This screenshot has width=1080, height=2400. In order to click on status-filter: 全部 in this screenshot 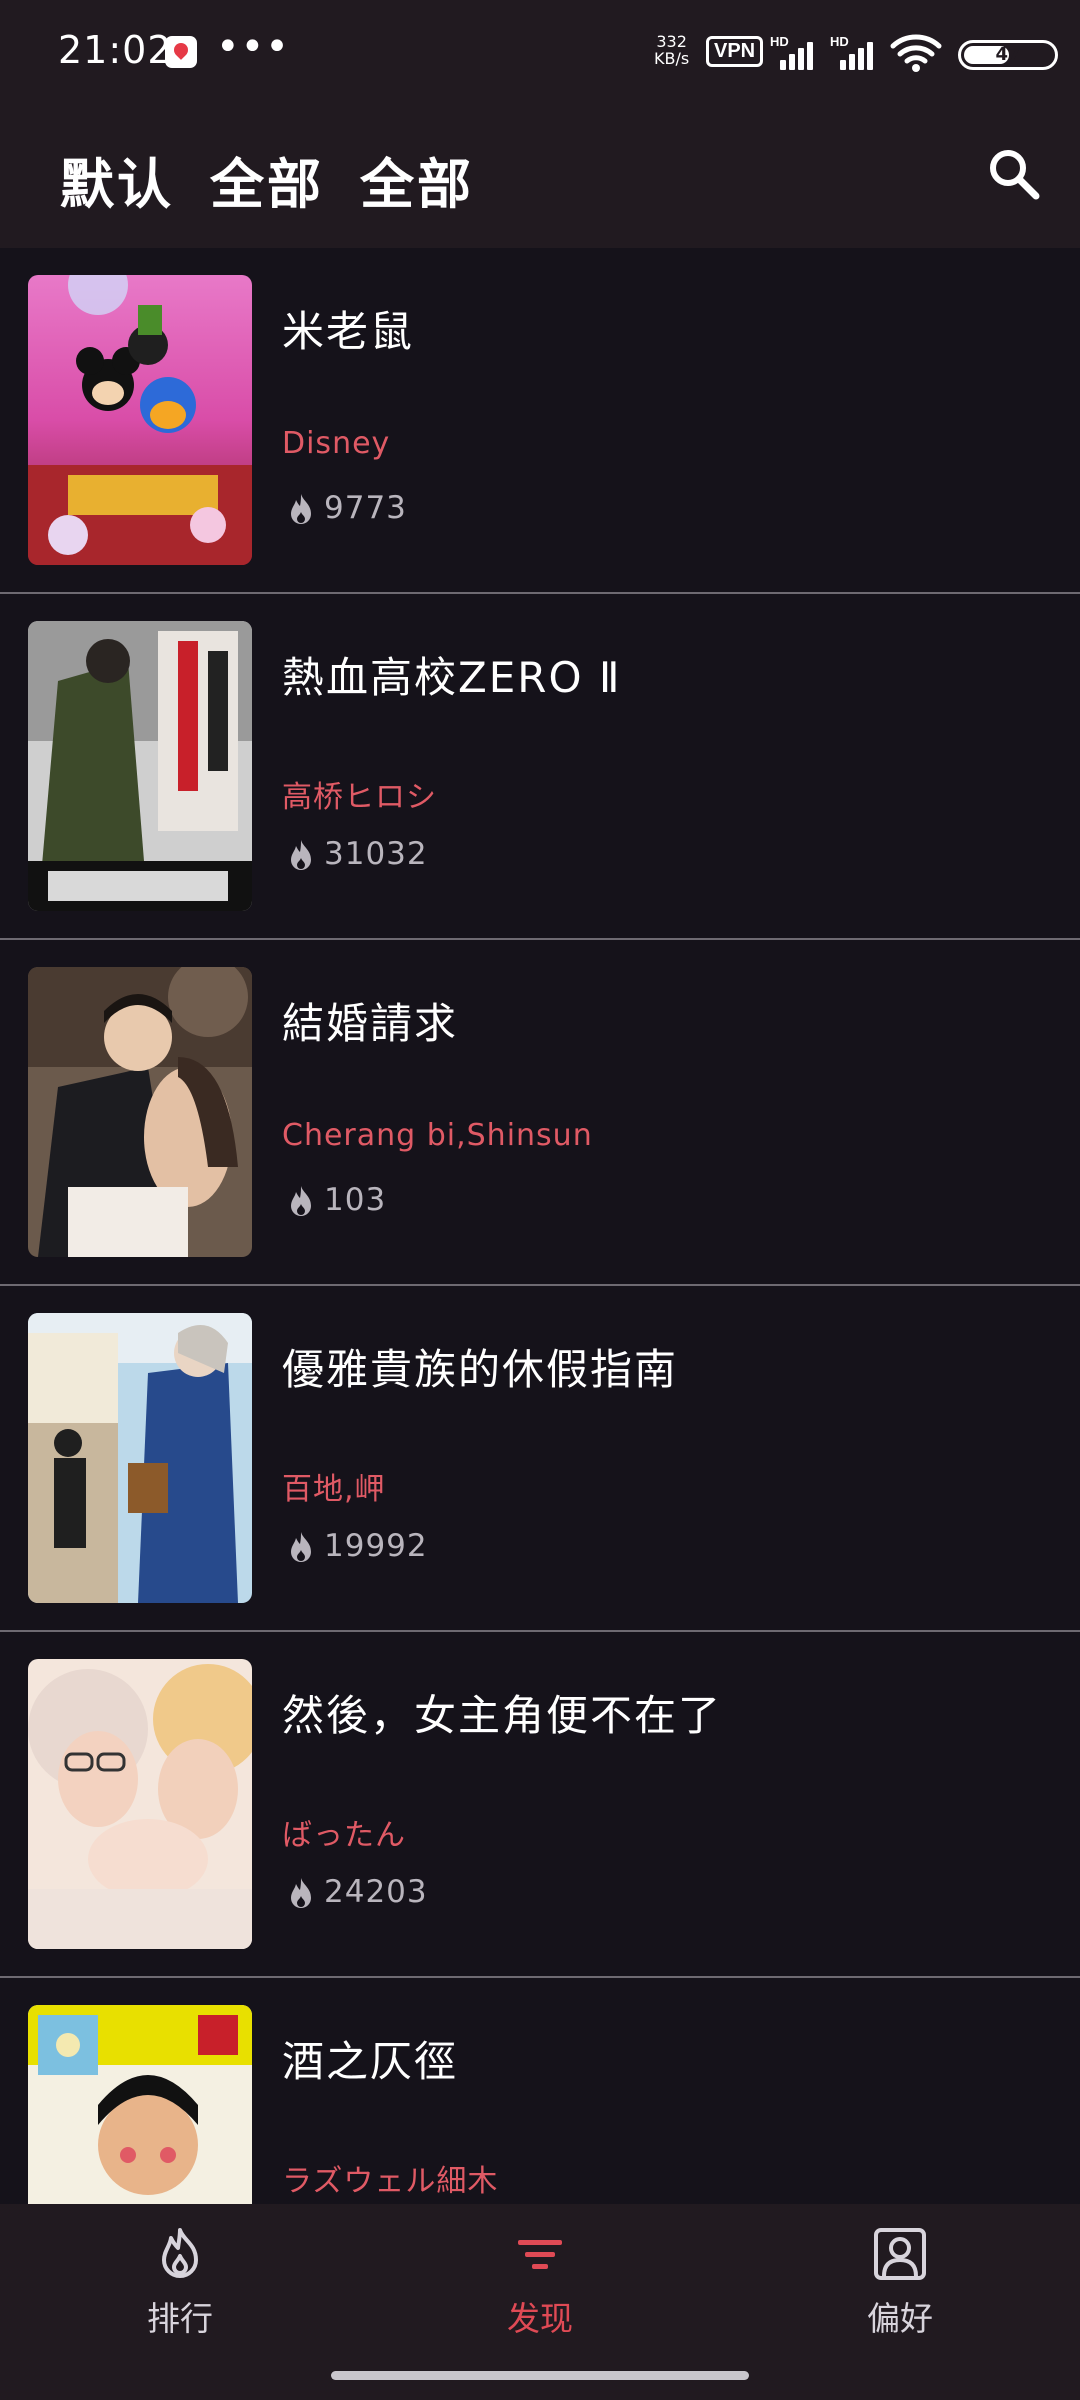, I will do `click(417, 179)`.